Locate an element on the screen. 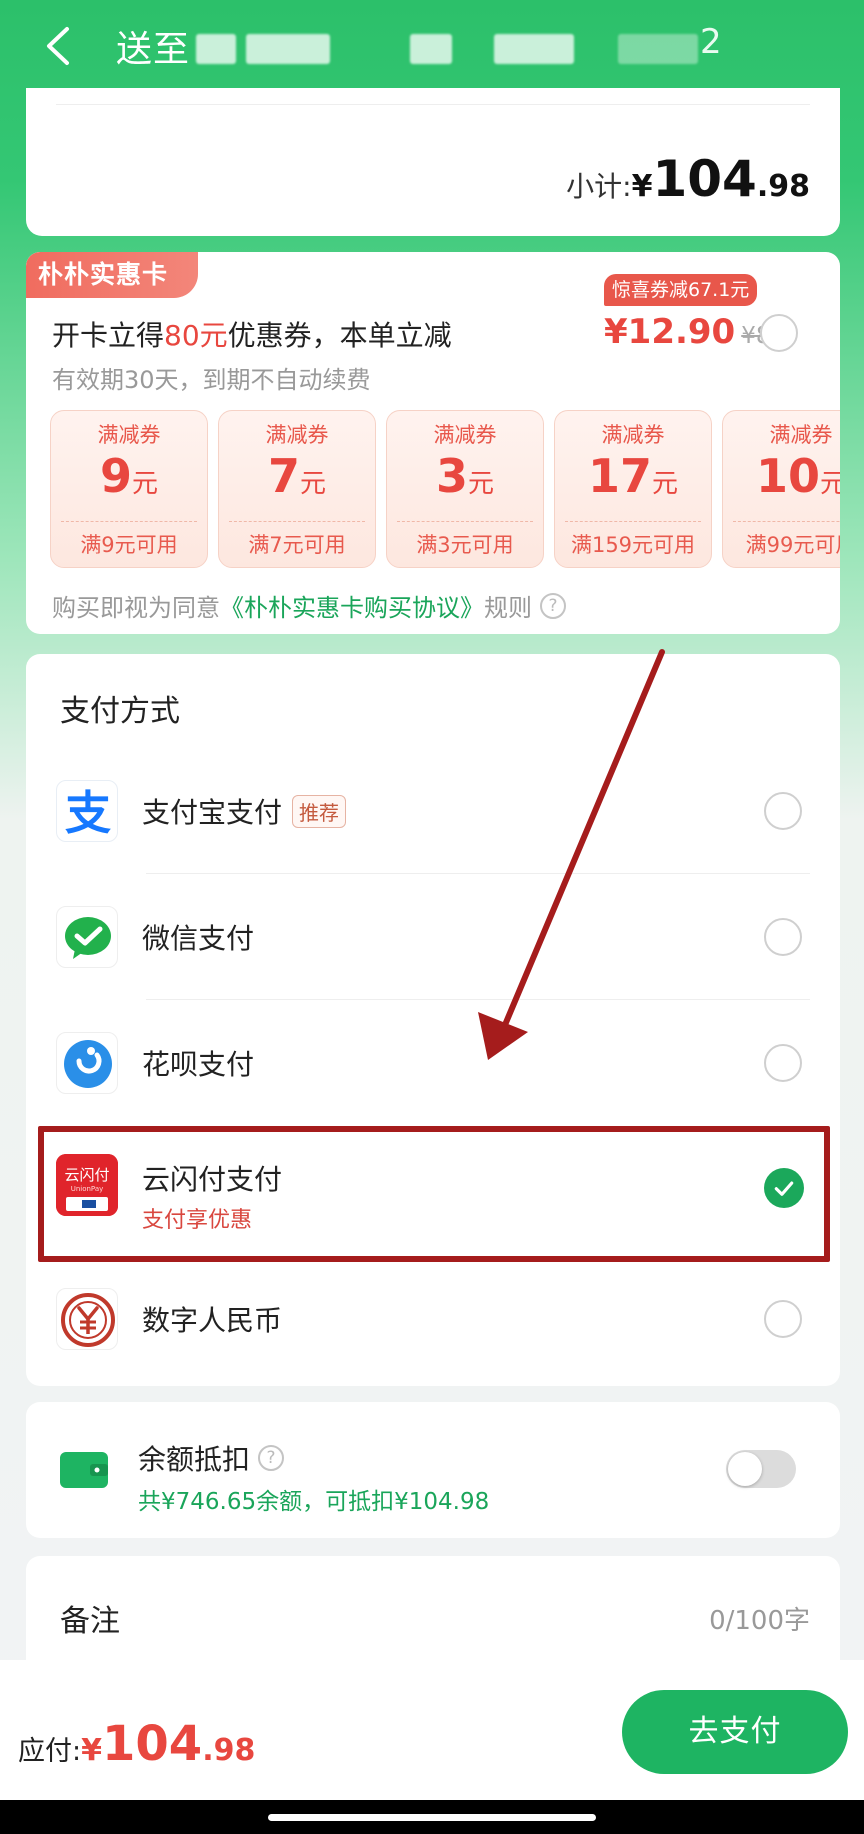  annotation-arrow is located at coordinates (571, 854).